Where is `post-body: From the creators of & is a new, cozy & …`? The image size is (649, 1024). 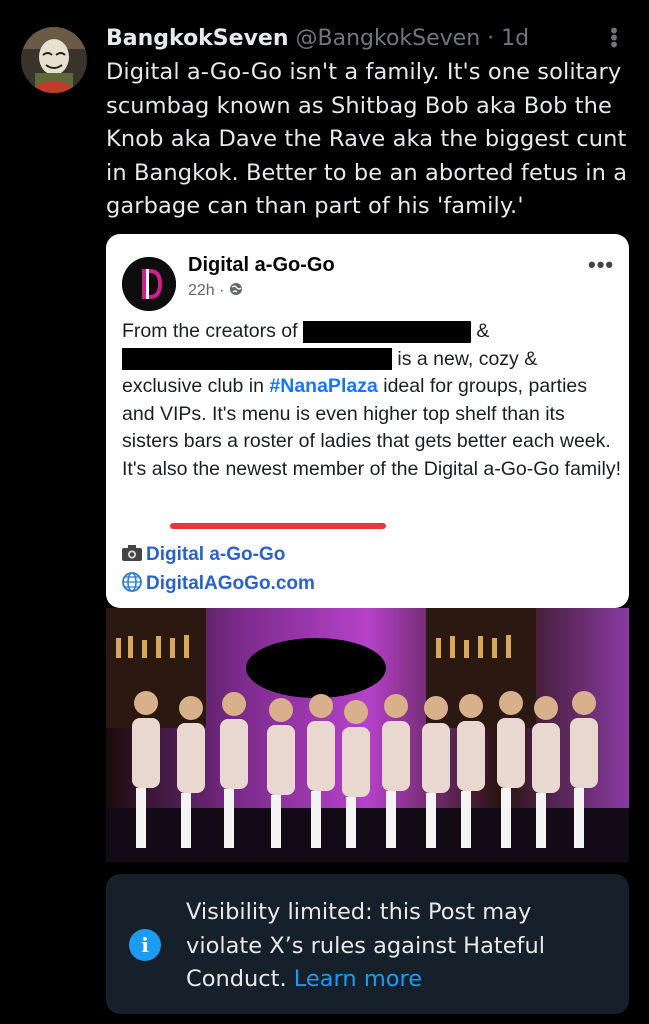 post-body: From the creators of & is a new, cozy & … is located at coordinates (372, 400).